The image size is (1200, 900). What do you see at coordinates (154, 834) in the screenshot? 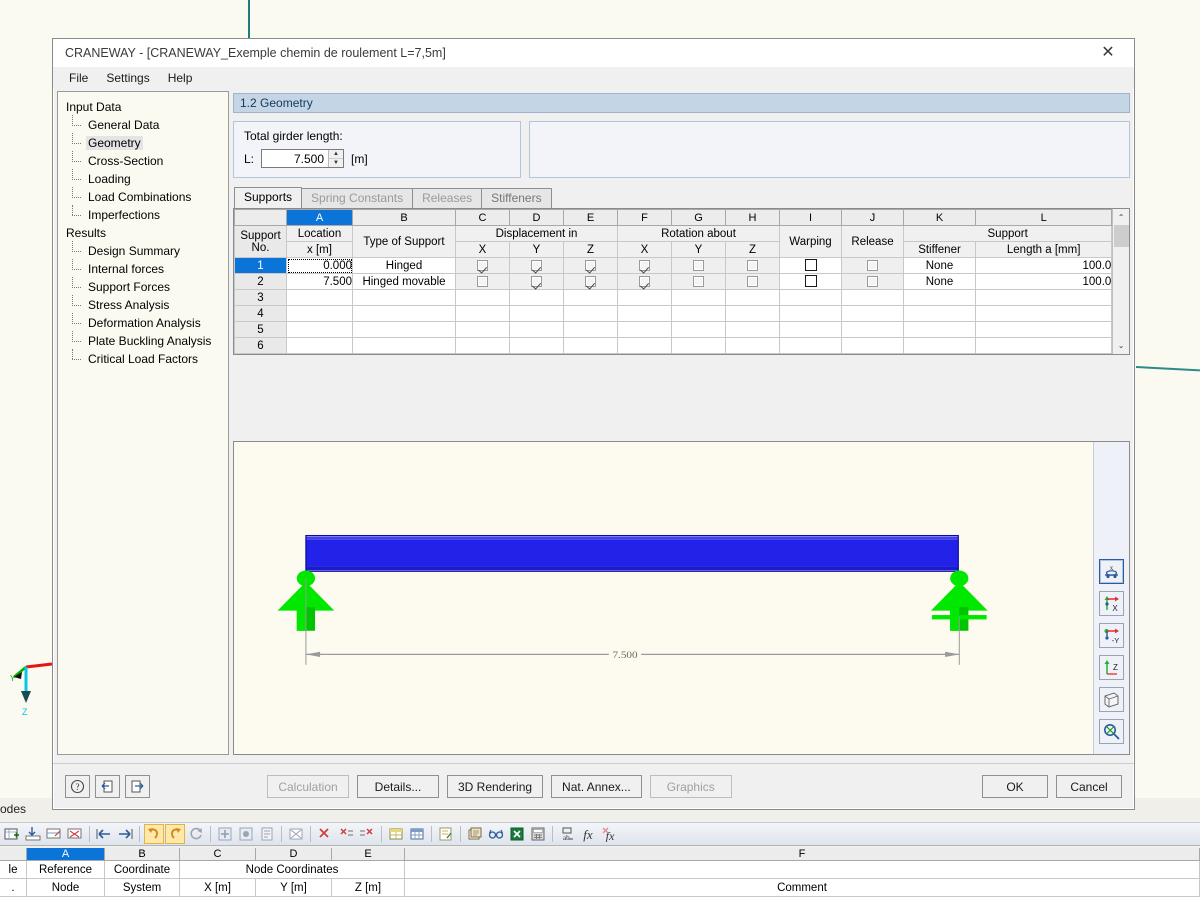
I see `undo-icon` at bounding box center [154, 834].